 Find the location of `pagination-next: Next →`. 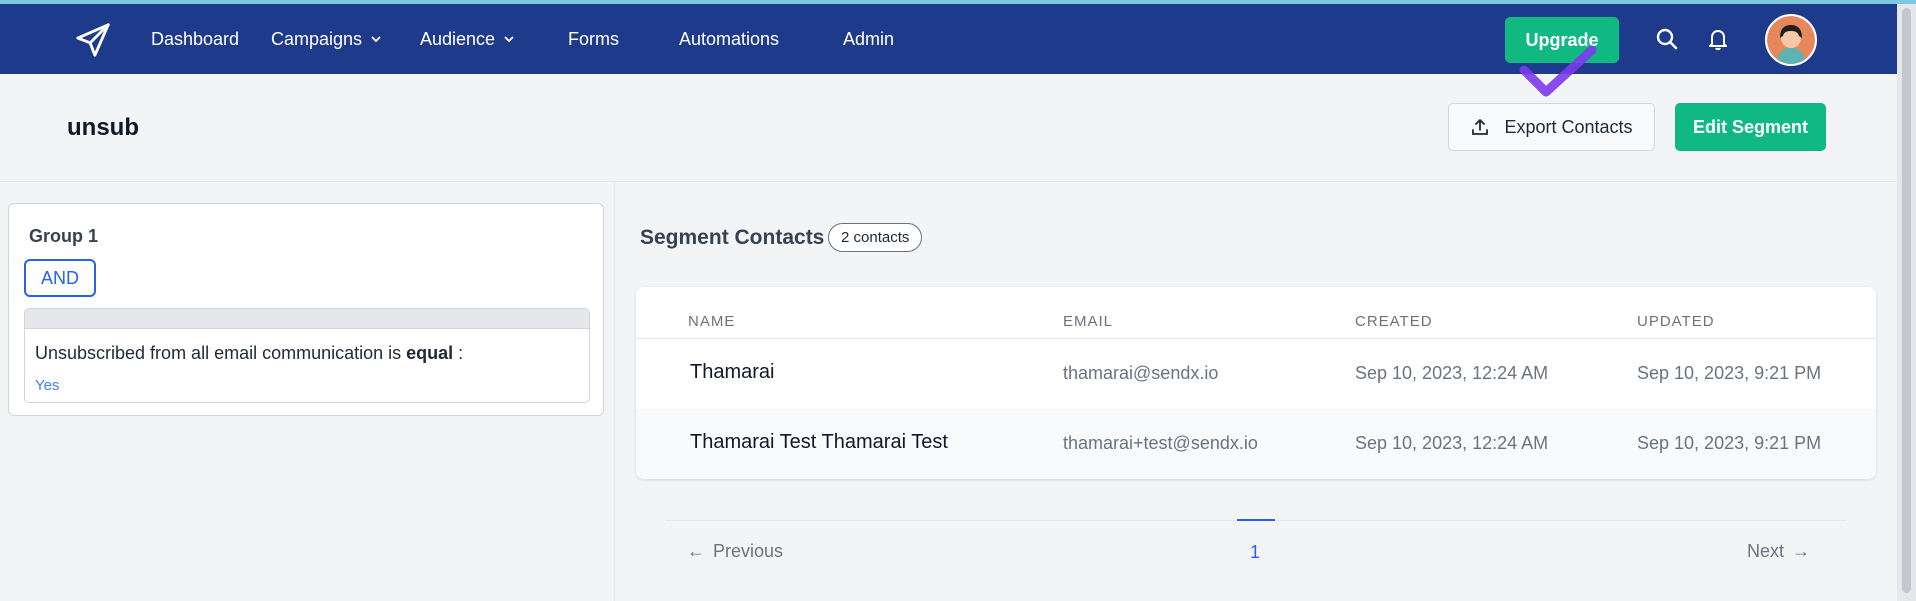

pagination-next: Next → is located at coordinates (1778, 551).